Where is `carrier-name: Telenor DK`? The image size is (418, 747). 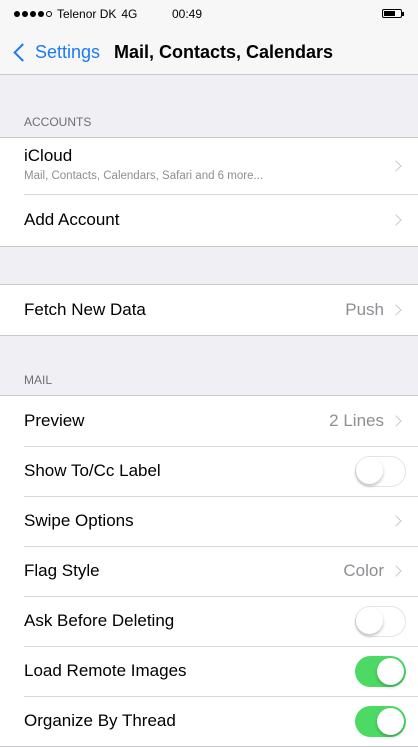 carrier-name: Telenor DK is located at coordinates (87, 14).